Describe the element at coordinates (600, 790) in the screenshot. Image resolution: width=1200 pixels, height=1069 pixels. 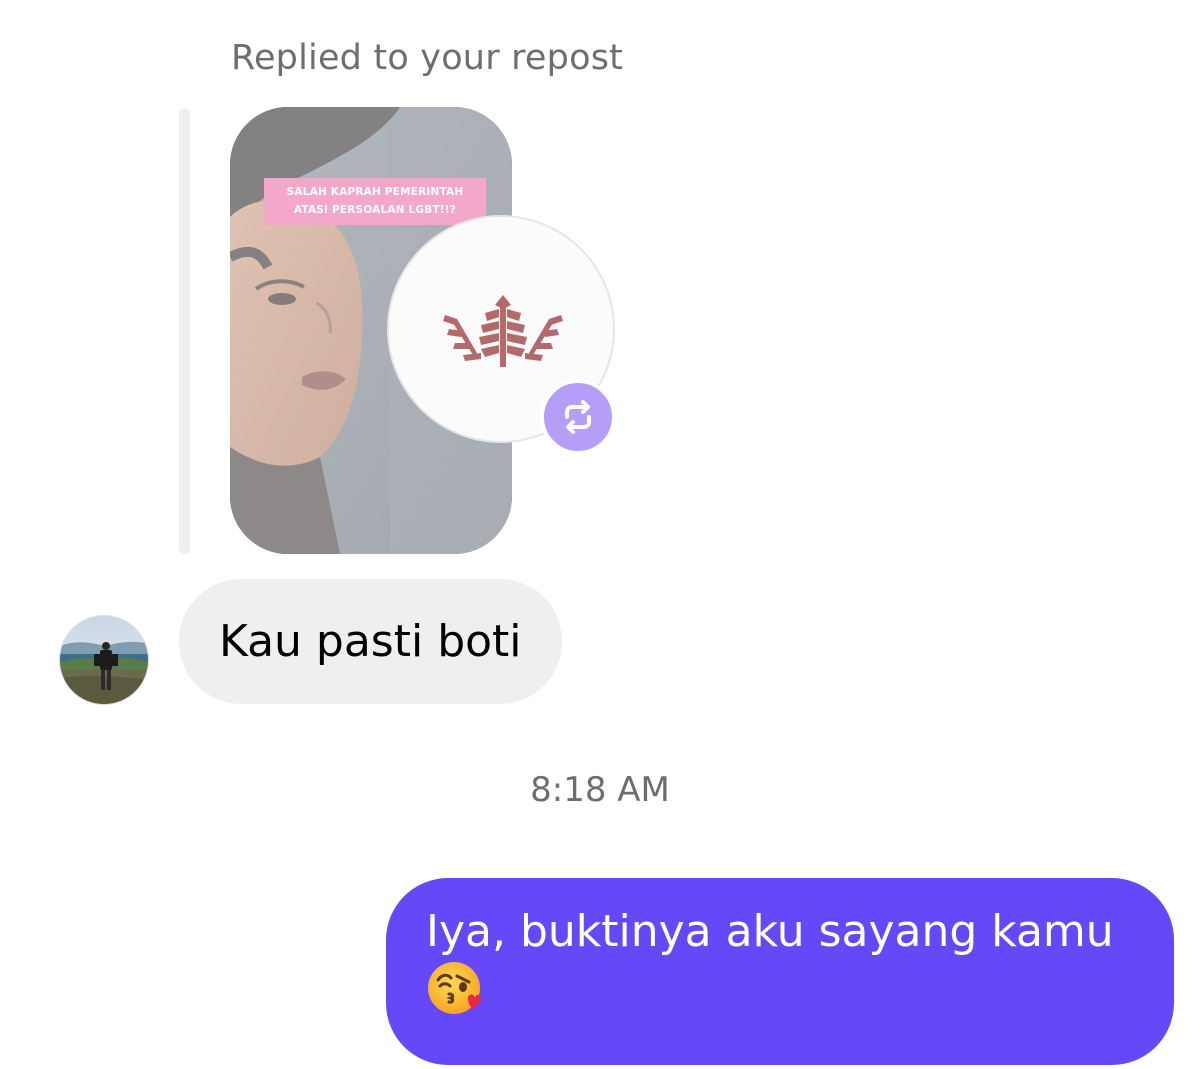
I see `message-timestamp: 8:18 AM` at that location.